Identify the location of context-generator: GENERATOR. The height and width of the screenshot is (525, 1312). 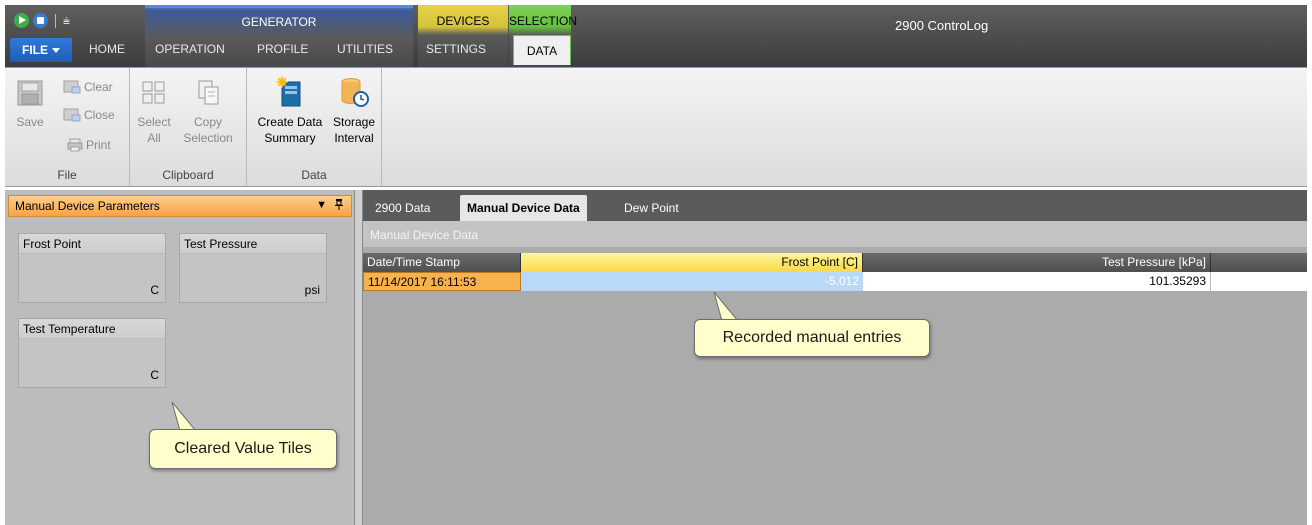
(279, 36).